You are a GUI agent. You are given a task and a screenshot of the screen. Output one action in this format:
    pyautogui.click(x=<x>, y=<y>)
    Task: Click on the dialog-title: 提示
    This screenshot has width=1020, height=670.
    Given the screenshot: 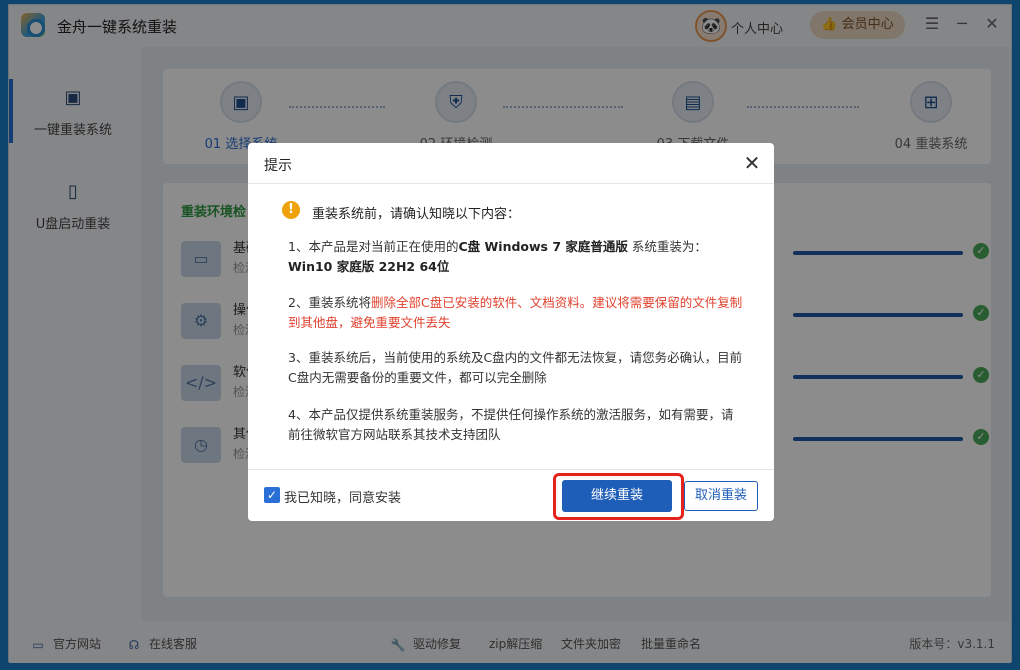 What is the action you would take?
    pyautogui.click(x=278, y=166)
    